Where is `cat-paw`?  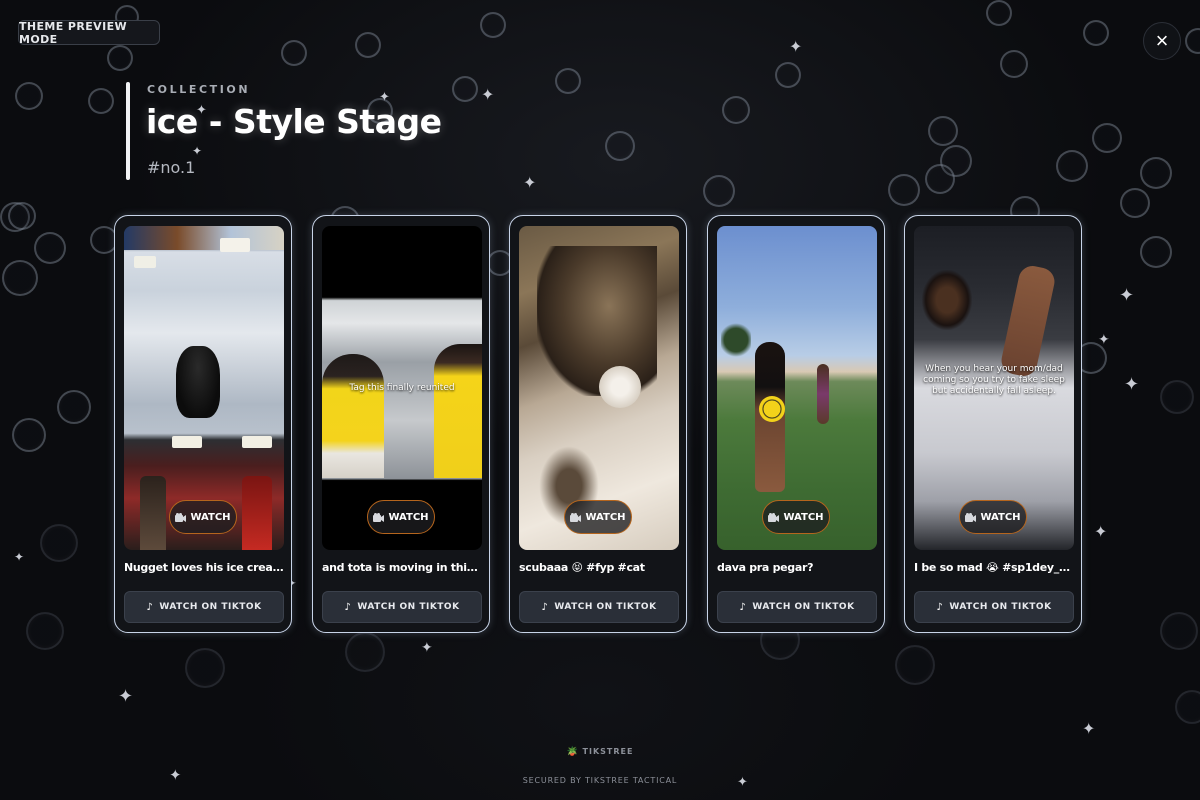
cat-paw is located at coordinates (620, 387).